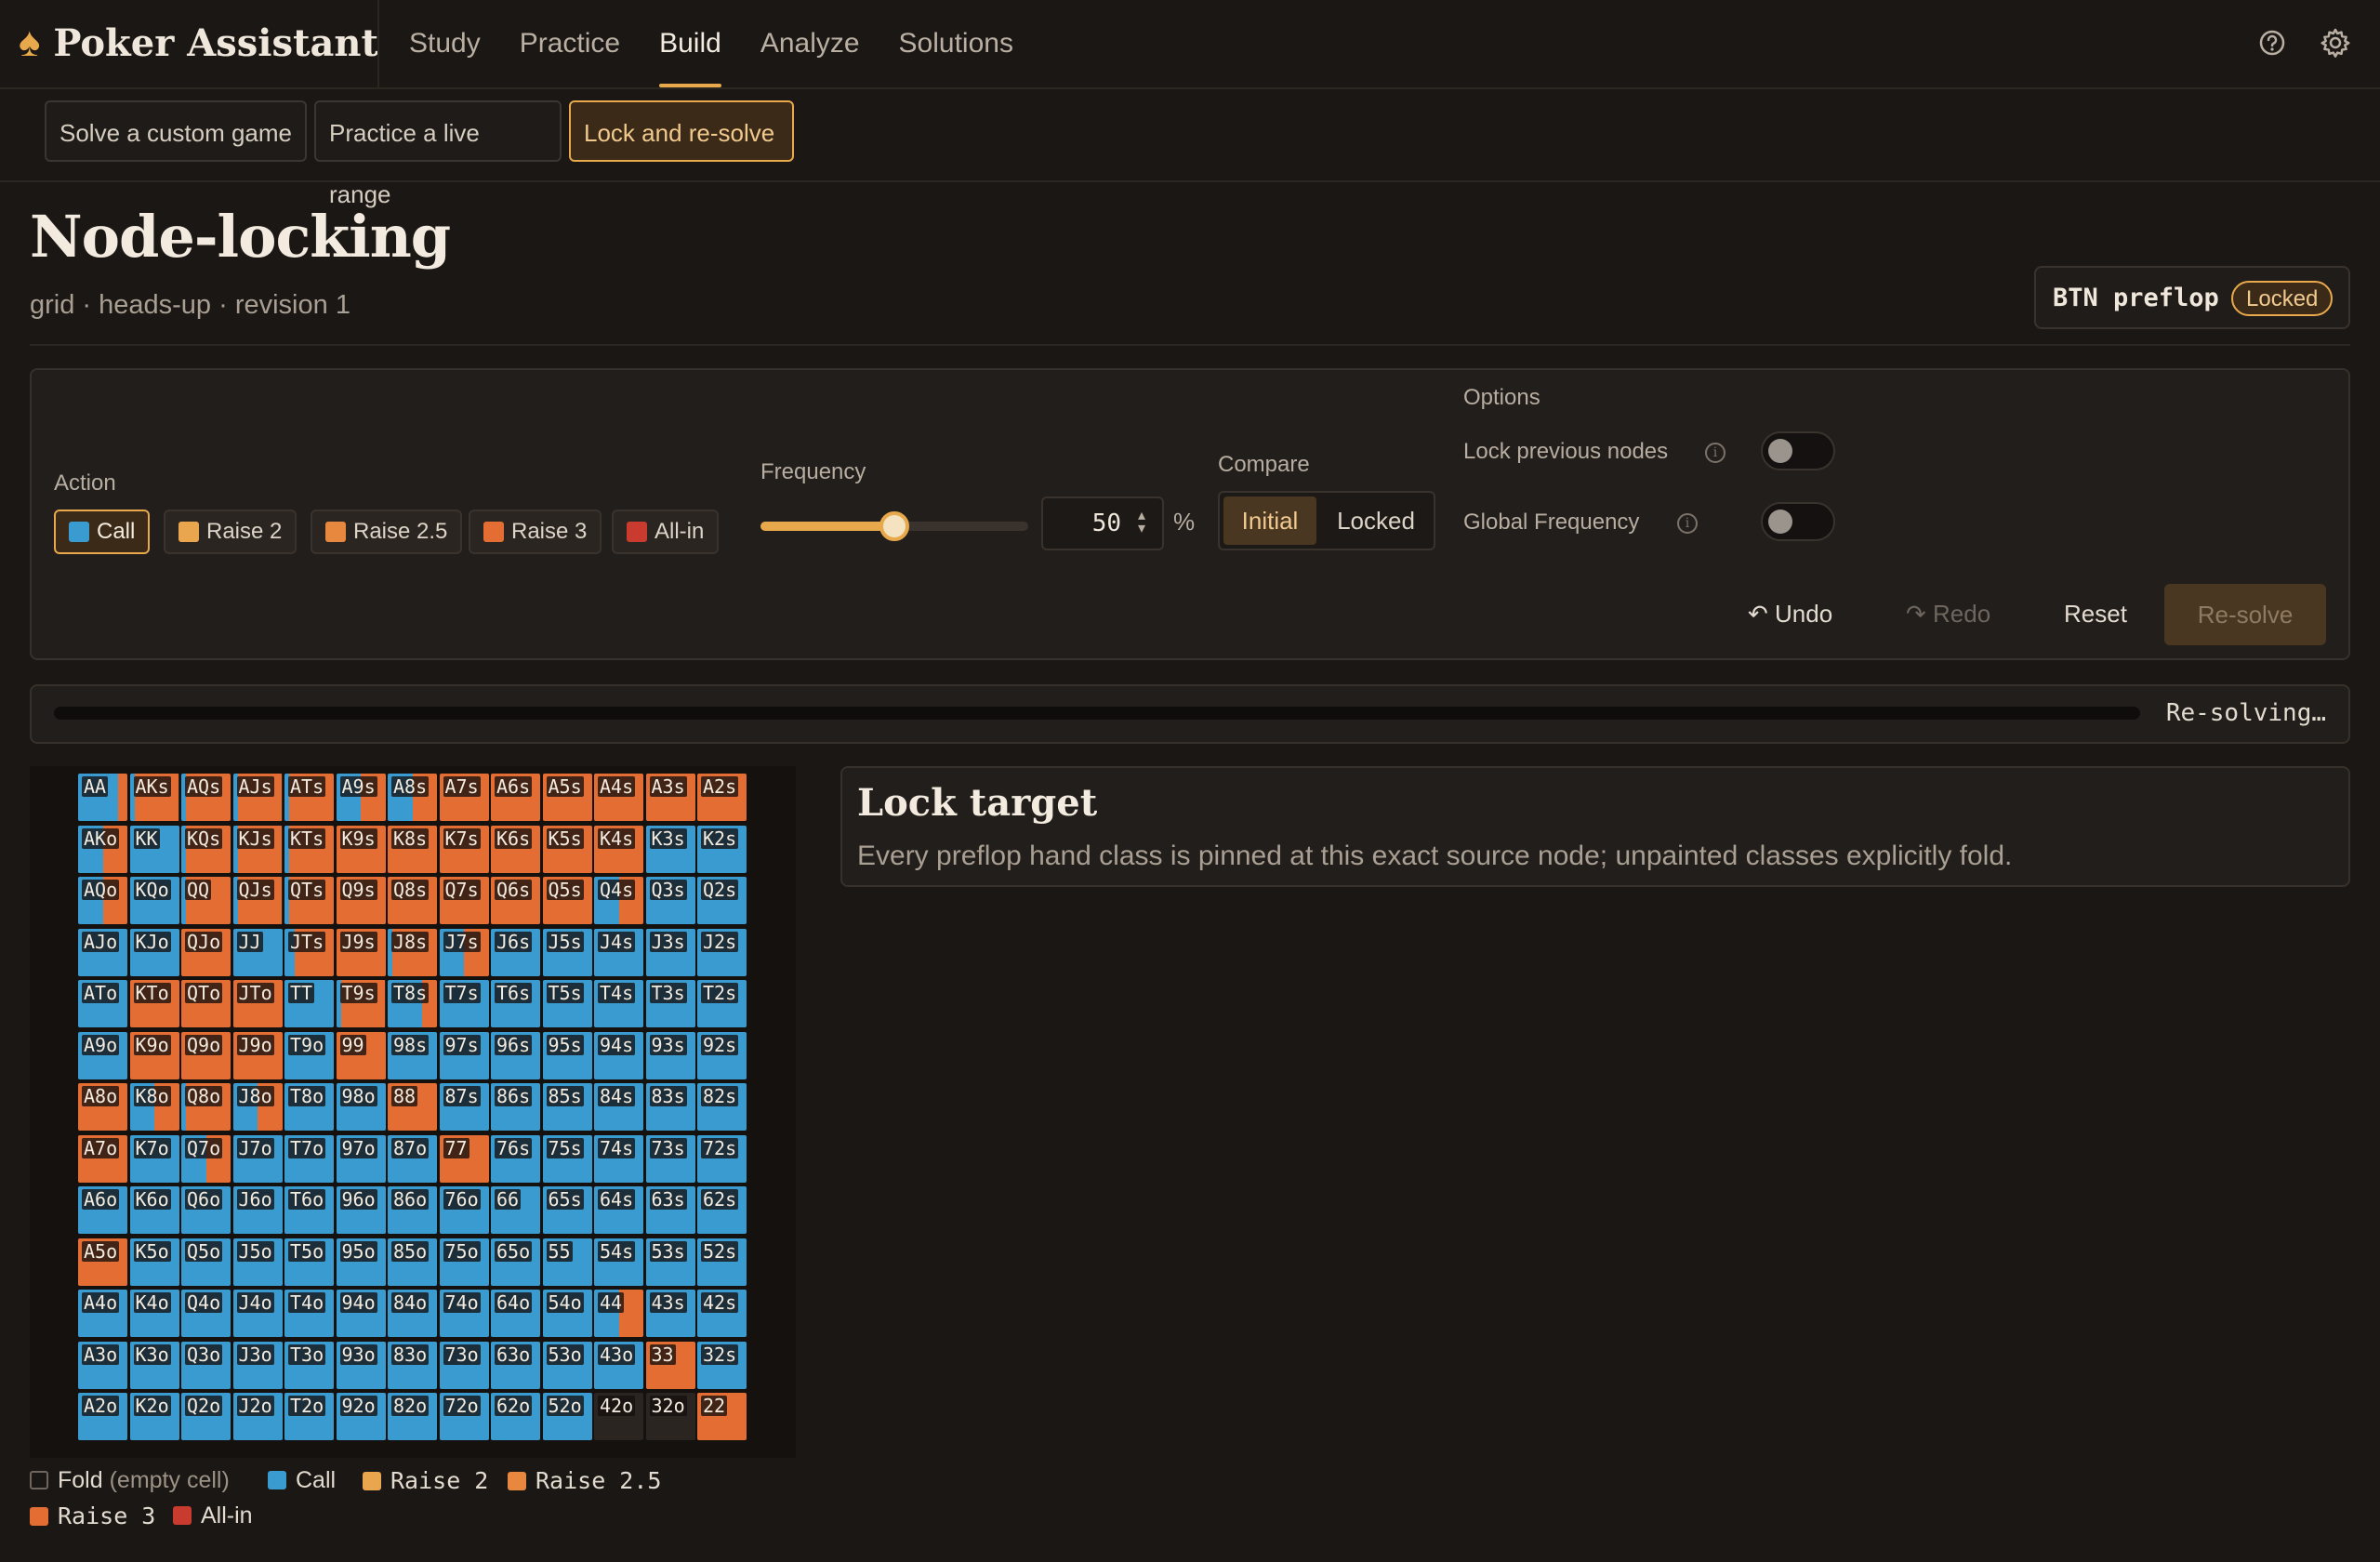 This screenshot has width=2380, height=1562. Describe the element at coordinates (464, 797) in the screenshot. I see `hand-cell-A7s: A7s` at that location.